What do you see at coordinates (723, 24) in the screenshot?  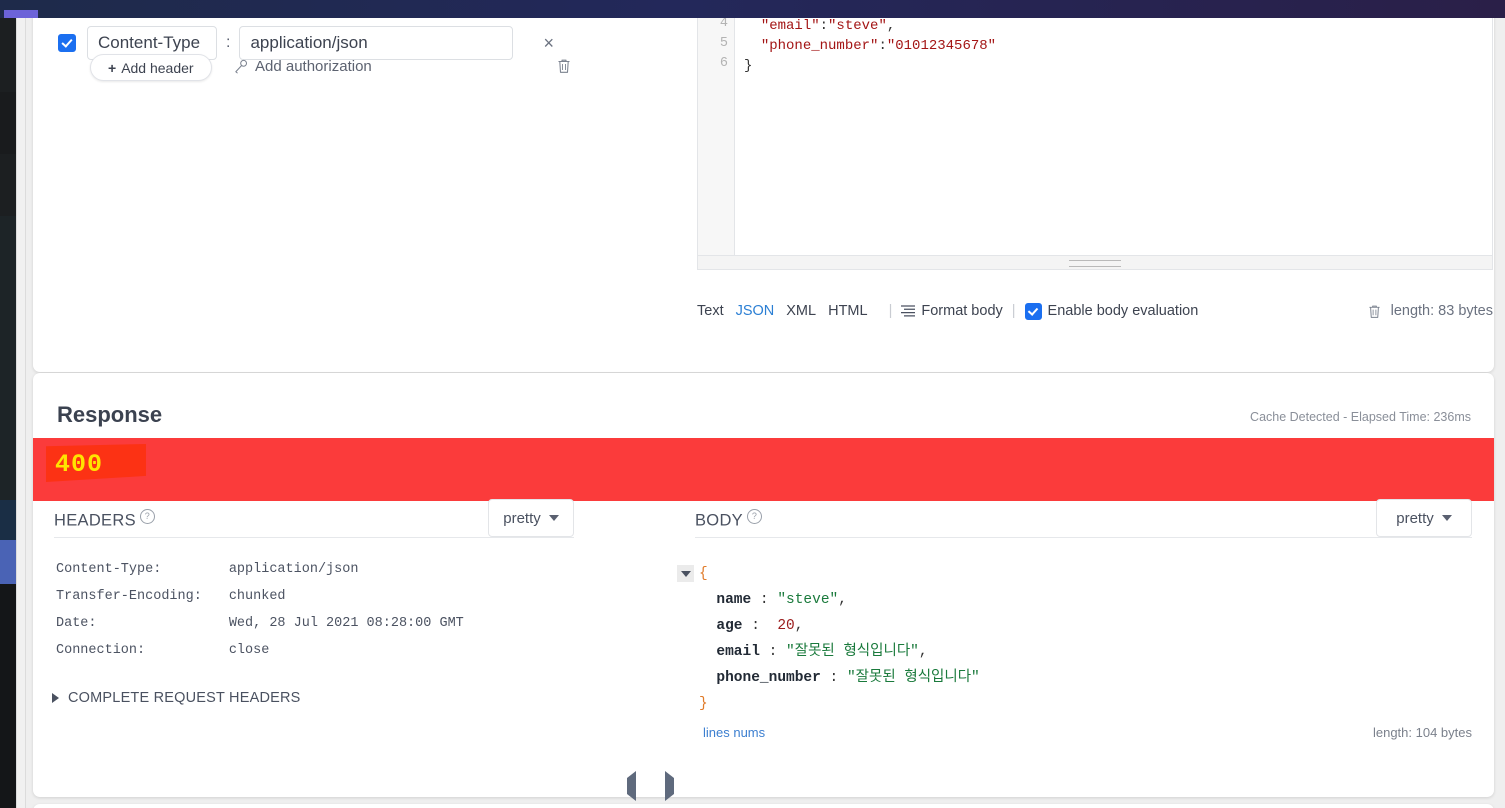 I see `line-number: 4` at bounding box center [723, 24].